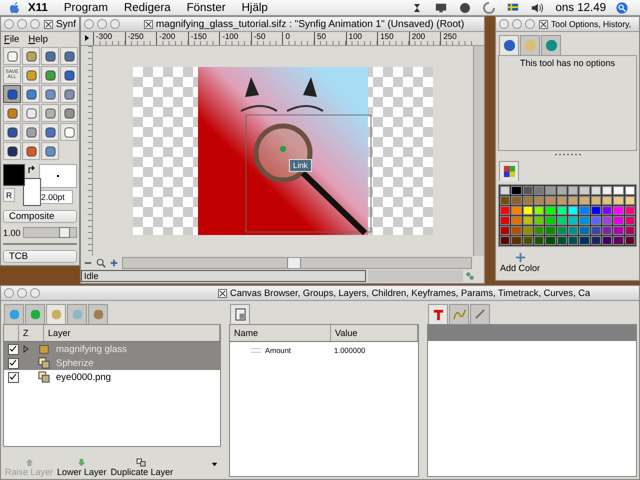 This screenshot has height=480, width=640. I want to click on clock: ons 12.49, so click(580, 8).